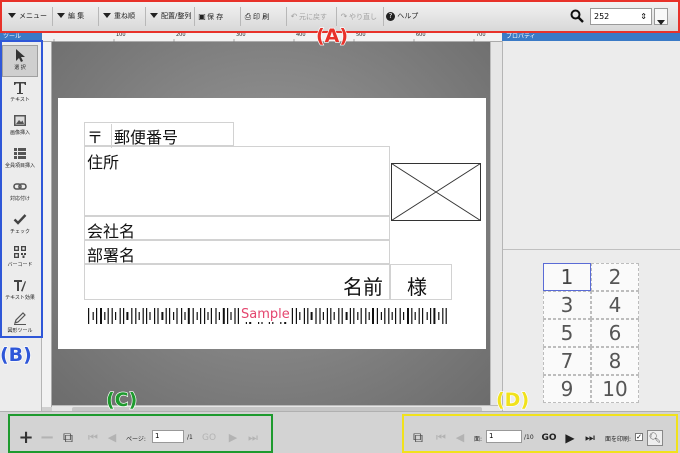  Describe the element at coordinates (237, 228) in the screenshot. I see `company-field: 会社名` at that location.